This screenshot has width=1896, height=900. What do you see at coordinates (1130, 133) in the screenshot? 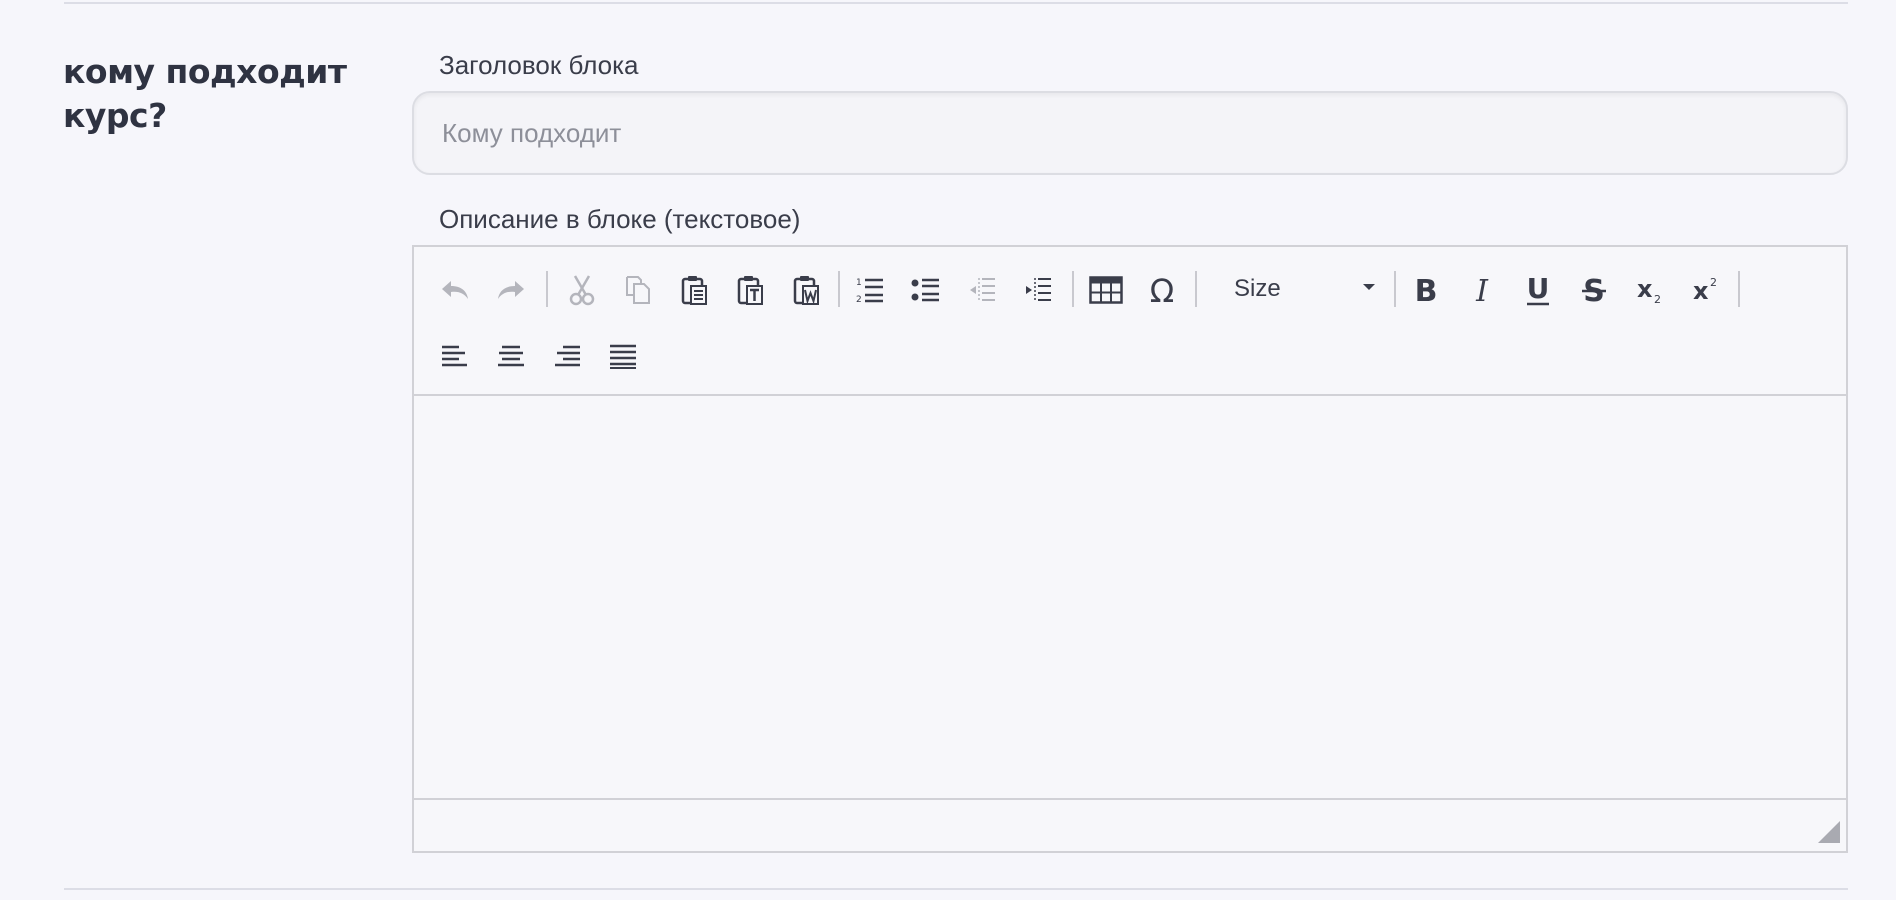
I see `block-title-input` at bounding box center [1130, 133].